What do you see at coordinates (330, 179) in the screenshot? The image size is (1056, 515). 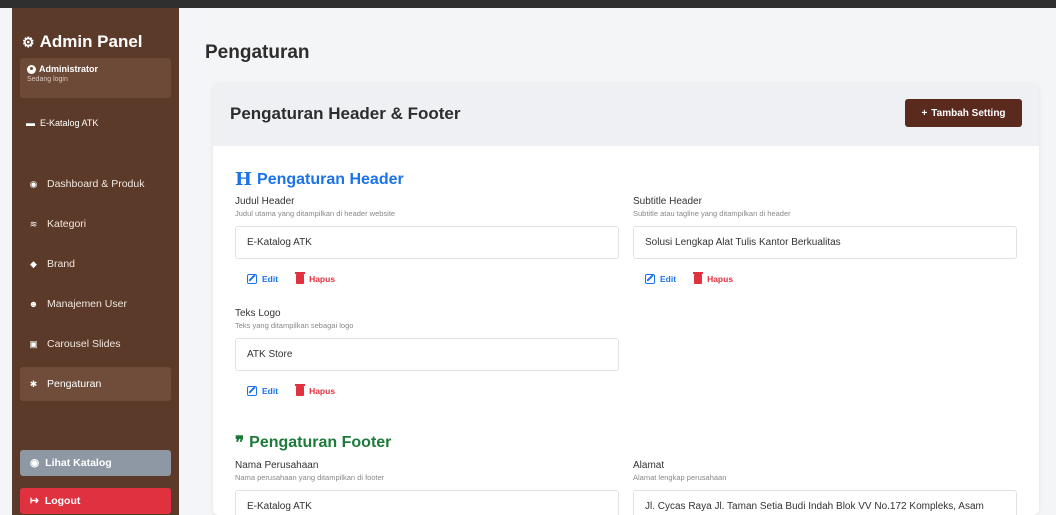 I see `header-section-label: Pengaturan Header` at bounding box center [330, 179].